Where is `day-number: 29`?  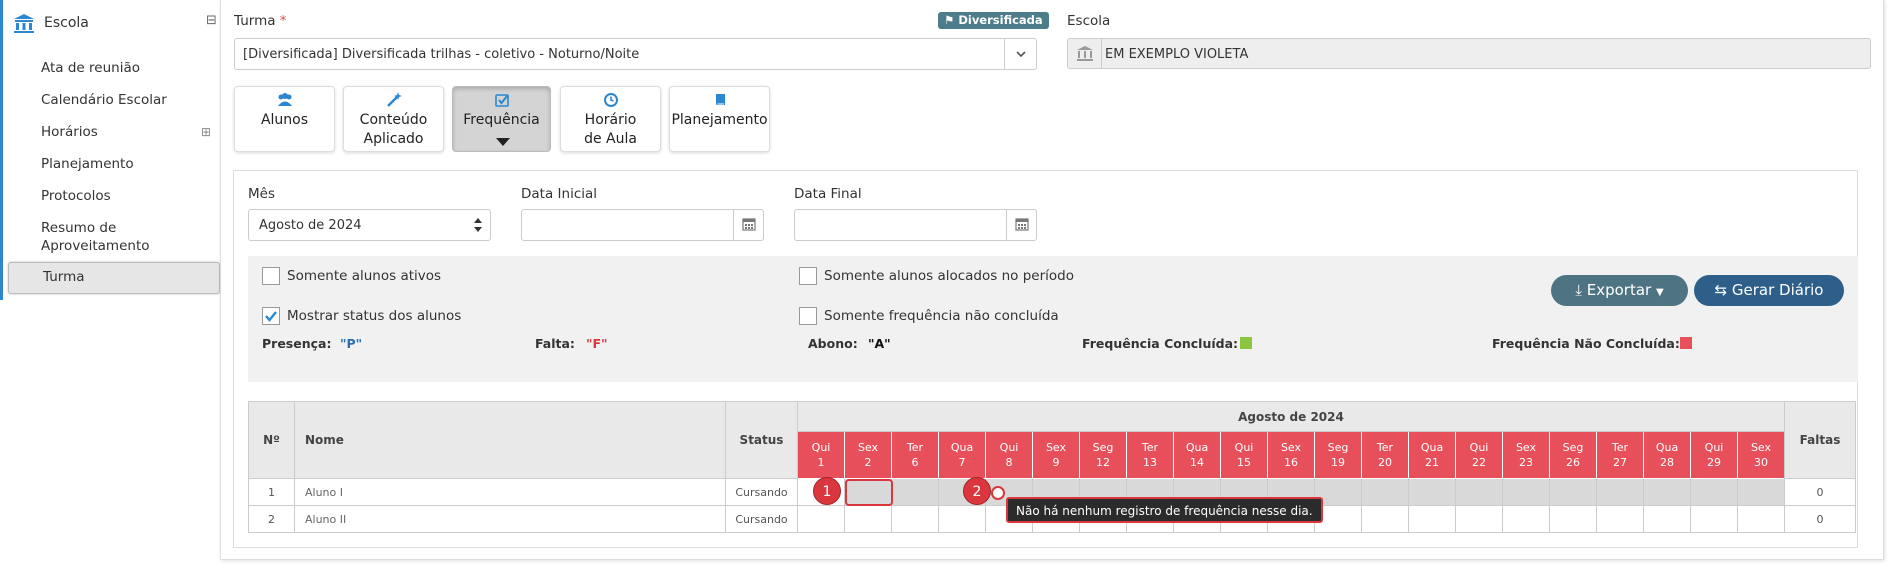 day-number: 29 is located at coordinates (1714, 462).